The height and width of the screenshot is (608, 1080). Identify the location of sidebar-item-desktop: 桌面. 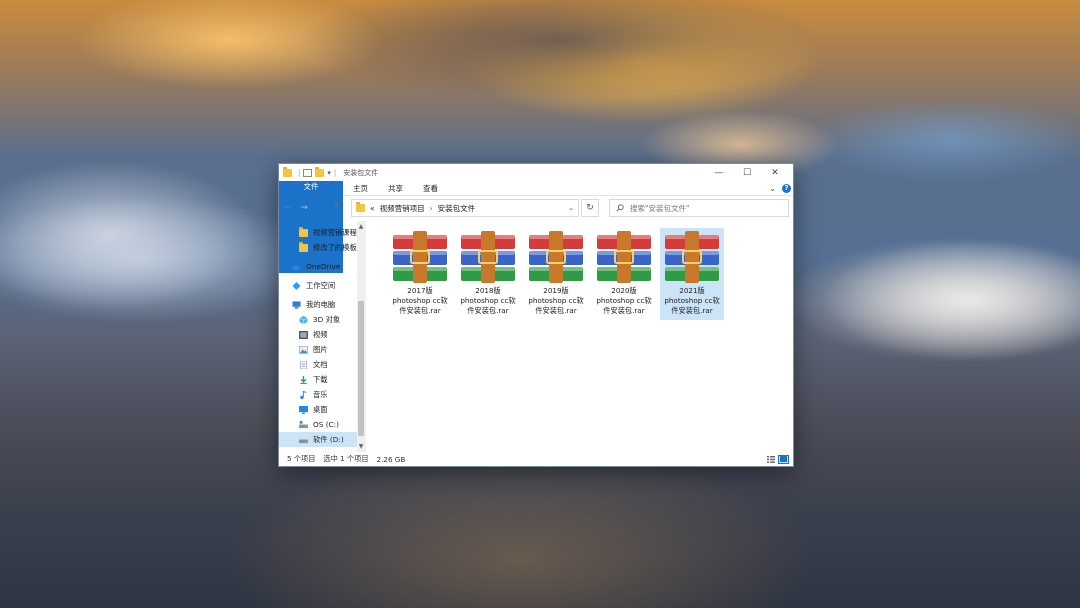
(322, 409).